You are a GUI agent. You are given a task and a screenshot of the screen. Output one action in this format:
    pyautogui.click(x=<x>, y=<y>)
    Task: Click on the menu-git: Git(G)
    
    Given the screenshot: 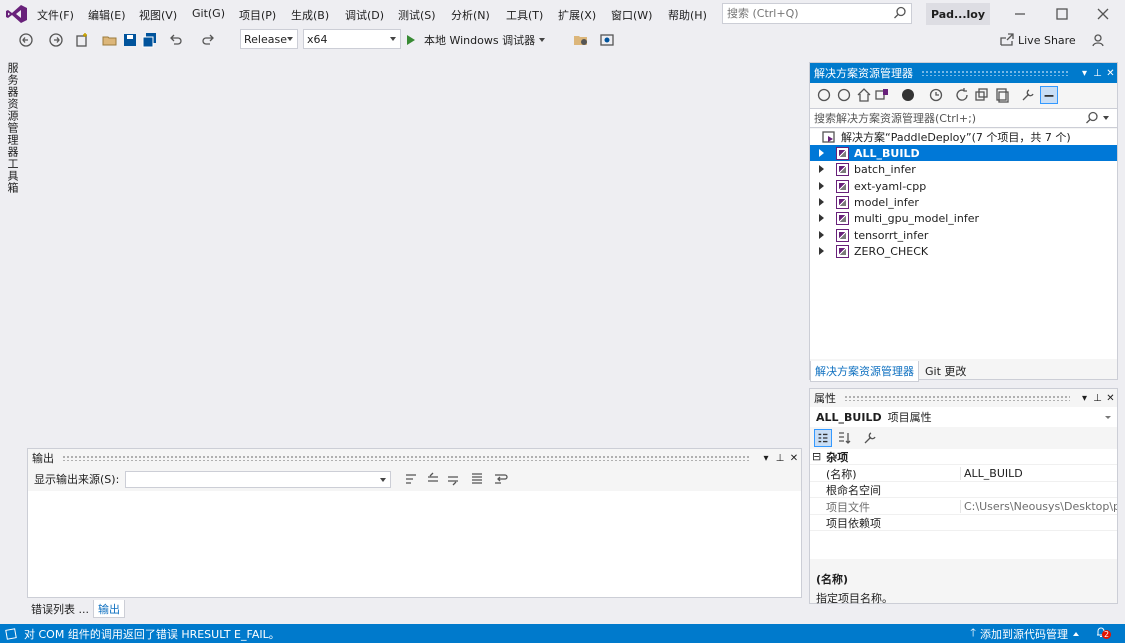 What is the action you would take?
    pyautogui.click(x=208, y=13)
    